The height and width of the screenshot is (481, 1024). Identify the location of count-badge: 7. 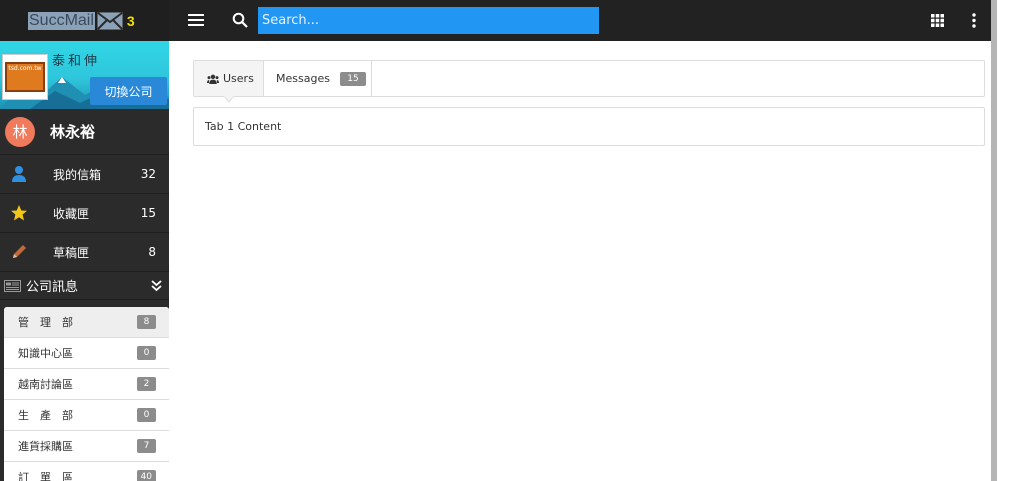
(146, 446).